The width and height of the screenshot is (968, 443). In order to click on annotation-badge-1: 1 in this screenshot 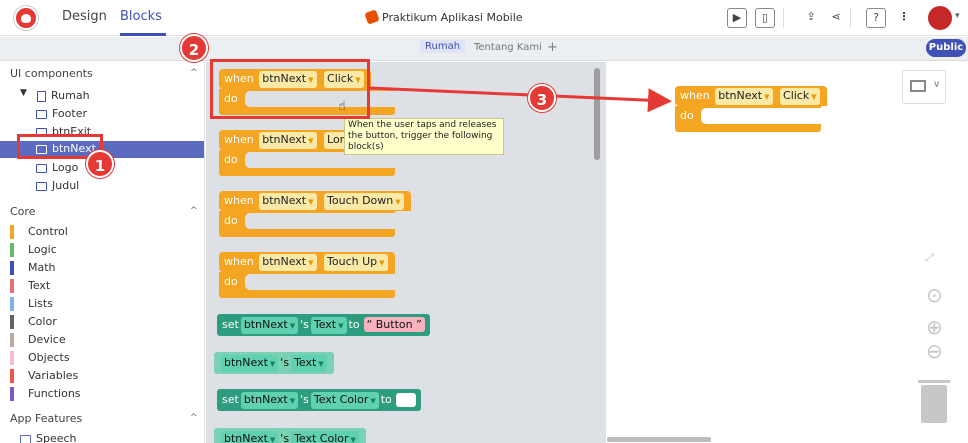, I will do `click(100, 164)`.